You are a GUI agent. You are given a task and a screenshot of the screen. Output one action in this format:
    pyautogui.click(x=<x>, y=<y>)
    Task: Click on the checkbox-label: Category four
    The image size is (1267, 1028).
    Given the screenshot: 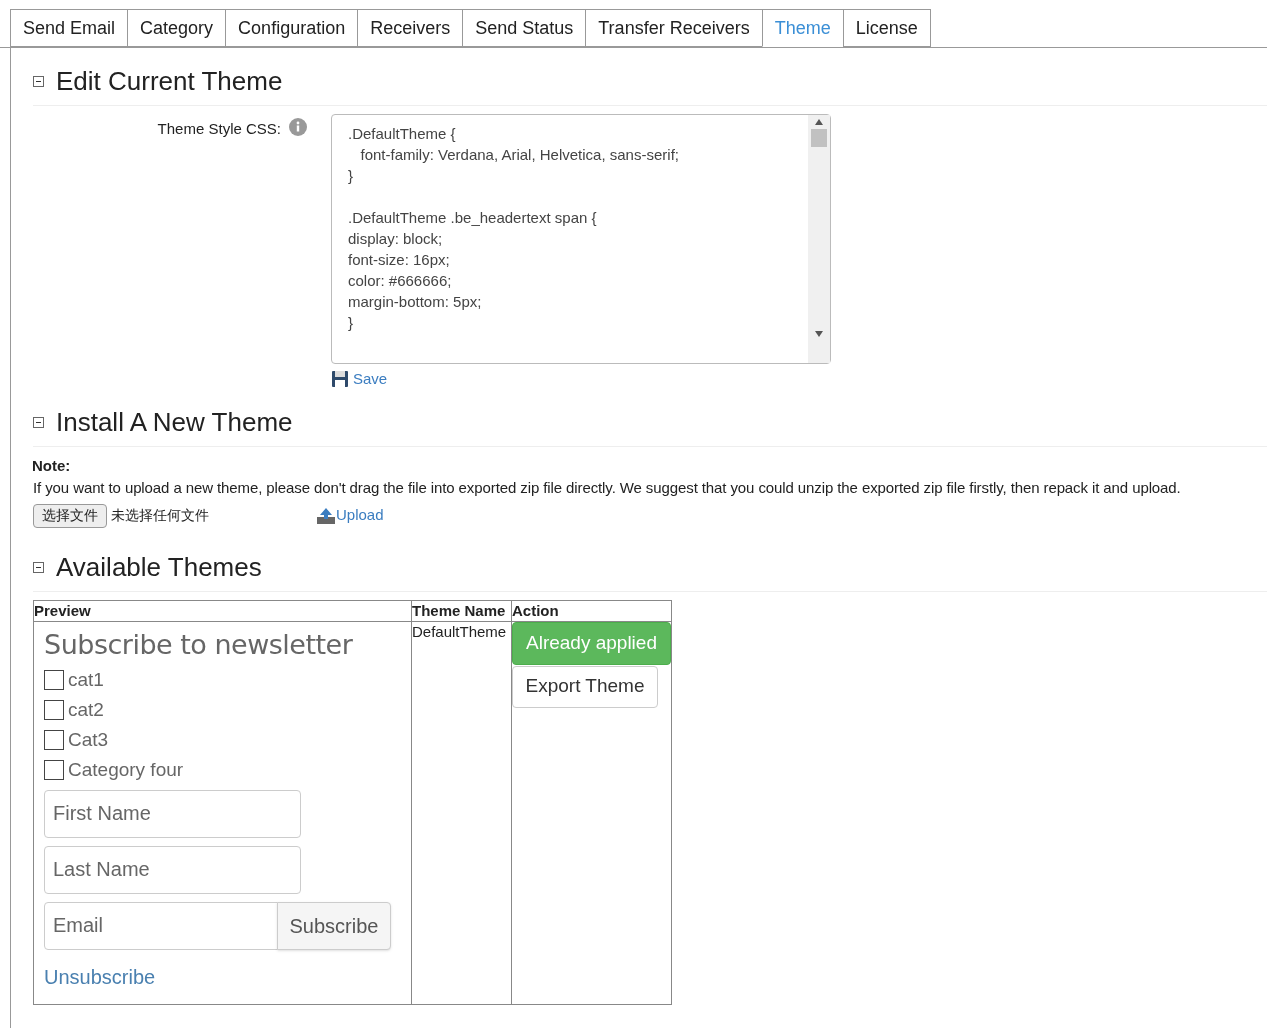 What is the action you would take?
    pyautogui.click(x=126, y=769)
    